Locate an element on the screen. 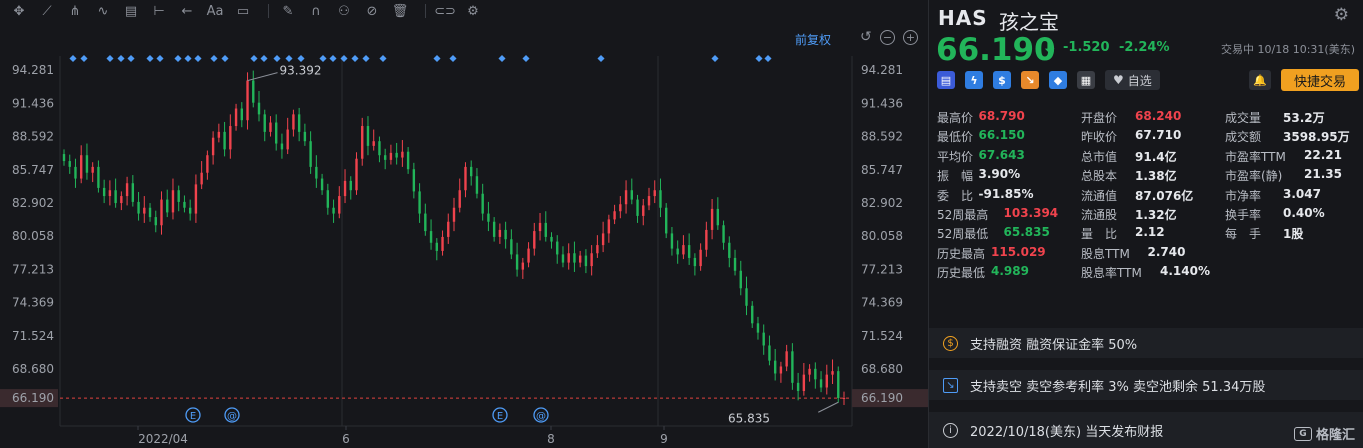 The width and height of the screenshot is (1363, 448). bell-icon: 🔔 is located at coordinates (1260, 80).